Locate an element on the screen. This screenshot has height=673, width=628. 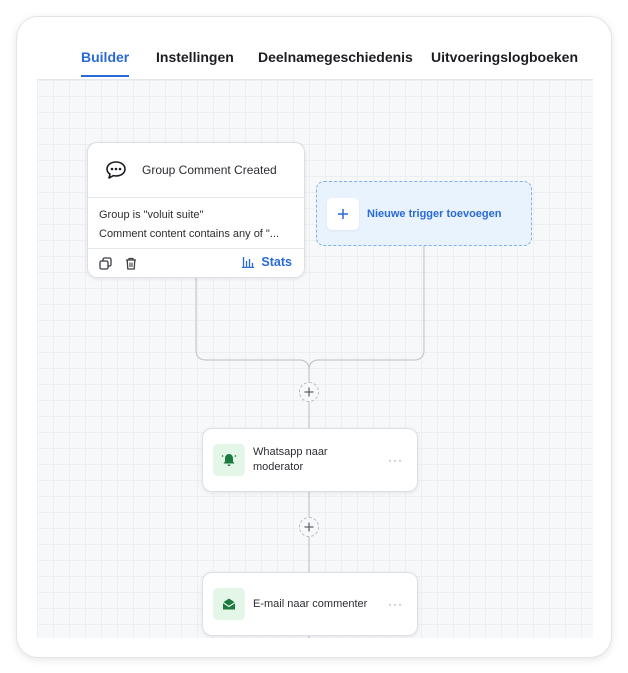
condition-group: Group is "voluit suite" is located at coordinates (151, 215).